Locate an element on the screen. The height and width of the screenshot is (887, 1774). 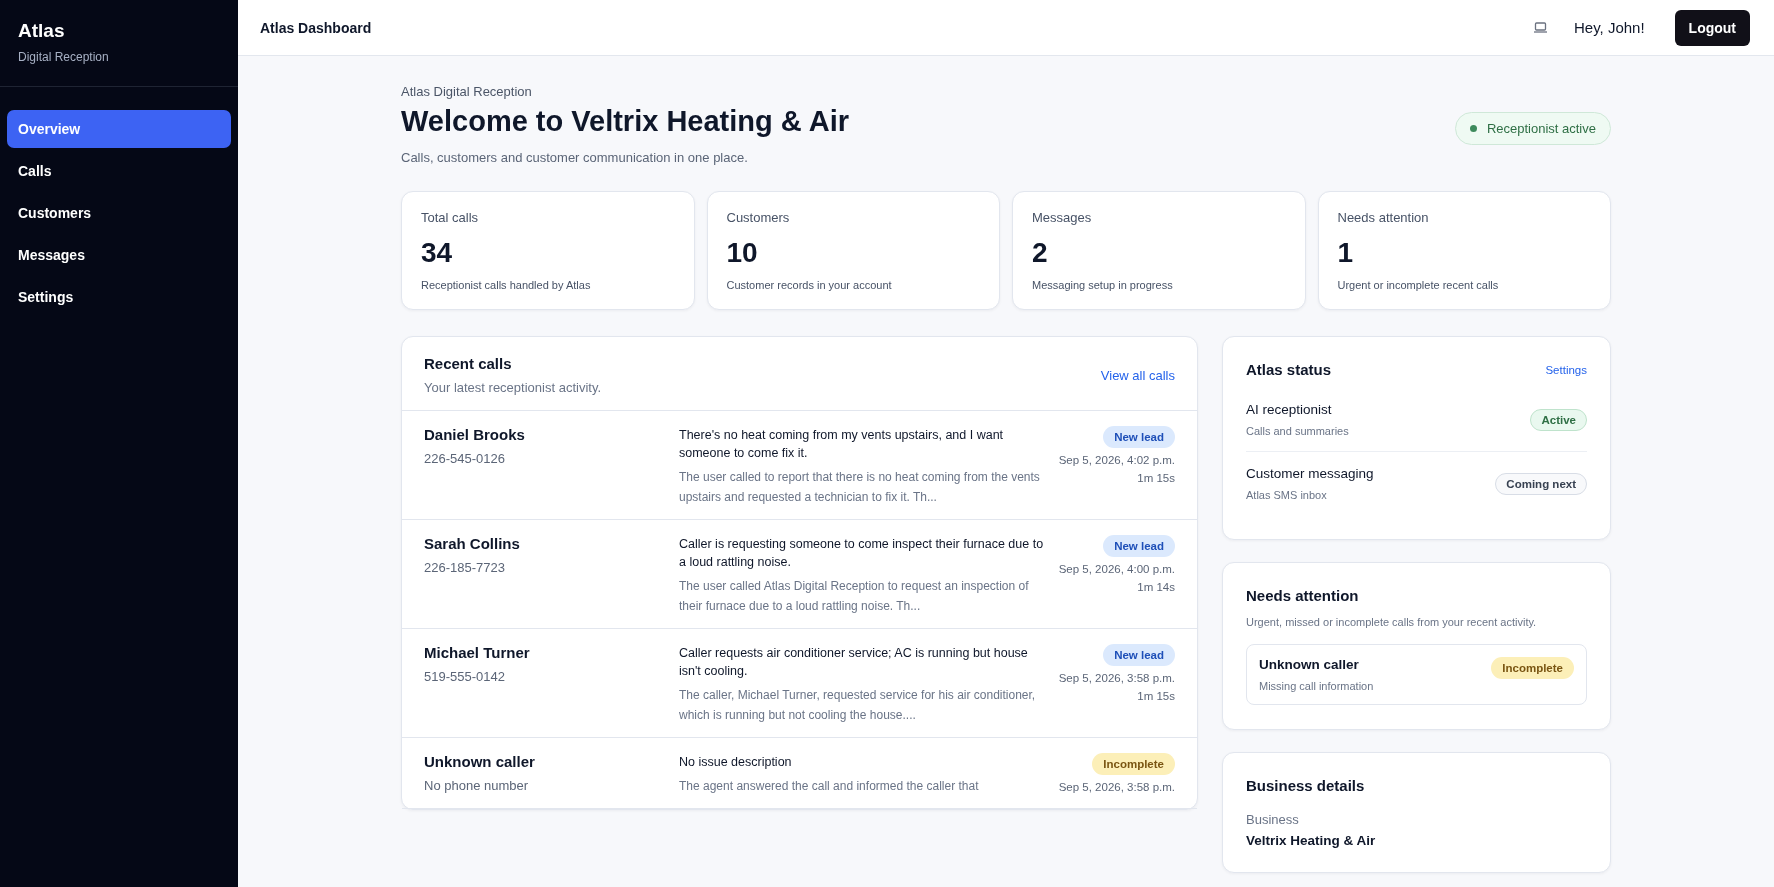
stat-label: Customers is located at coordinates (758, 217).